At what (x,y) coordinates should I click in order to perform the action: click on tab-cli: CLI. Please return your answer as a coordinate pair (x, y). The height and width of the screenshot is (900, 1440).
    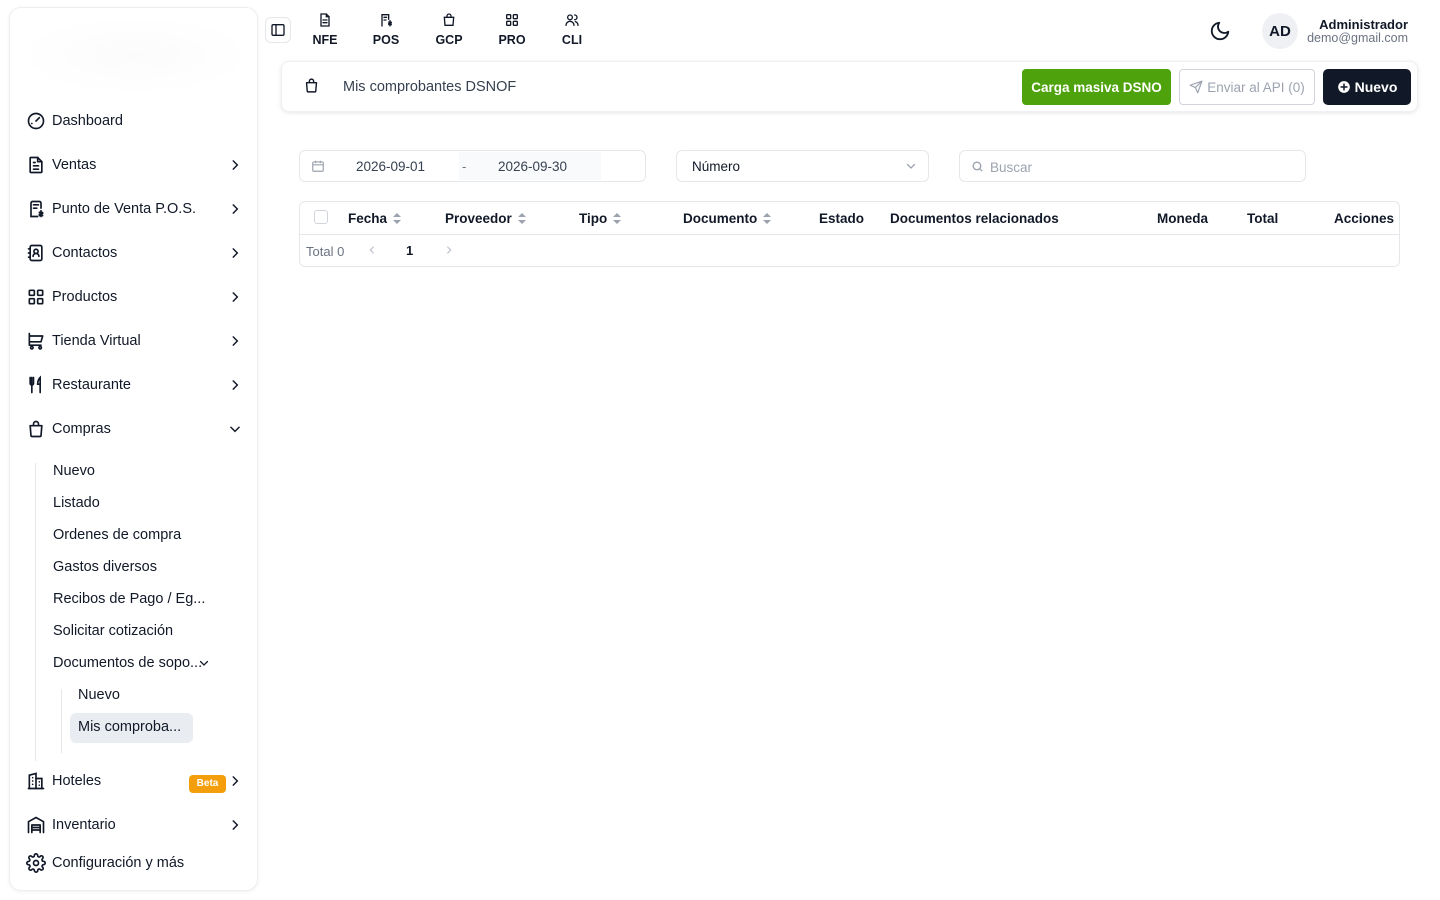
    Looking at the image, I should click on (572, 30).